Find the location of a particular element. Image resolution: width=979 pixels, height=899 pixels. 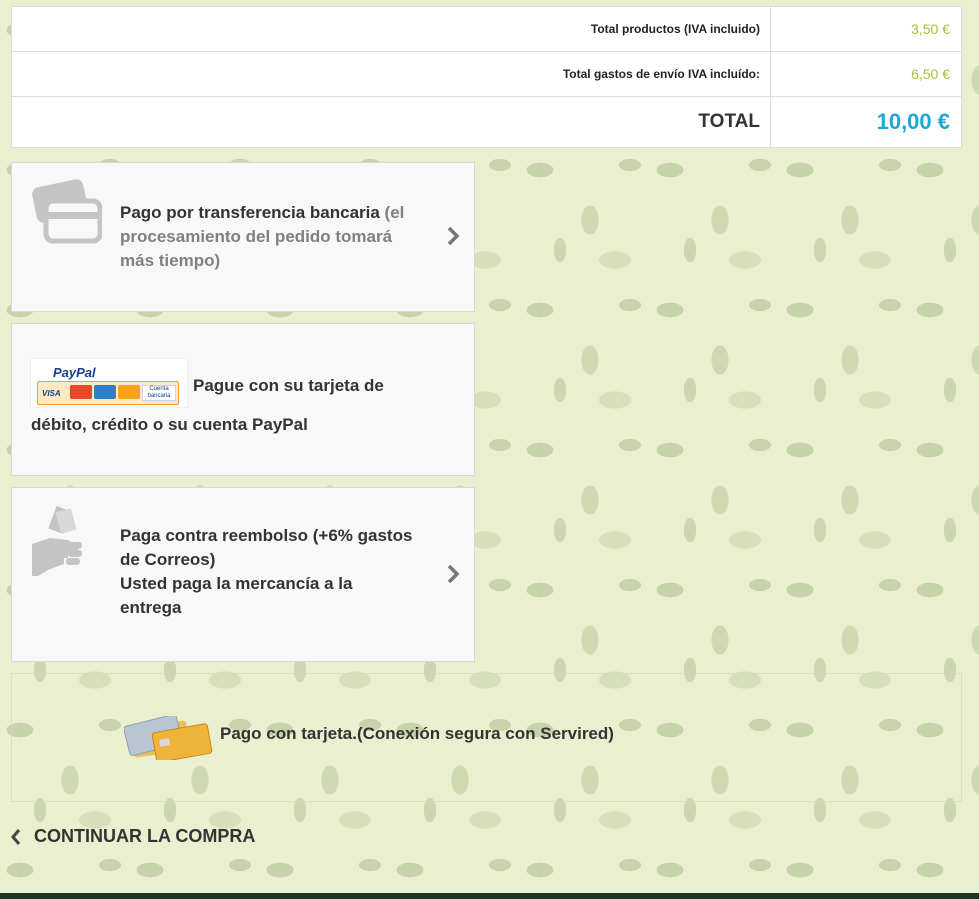

continue-shopping-link: CONTINUAR LA COMPRA is located at coordinates (132, 836).